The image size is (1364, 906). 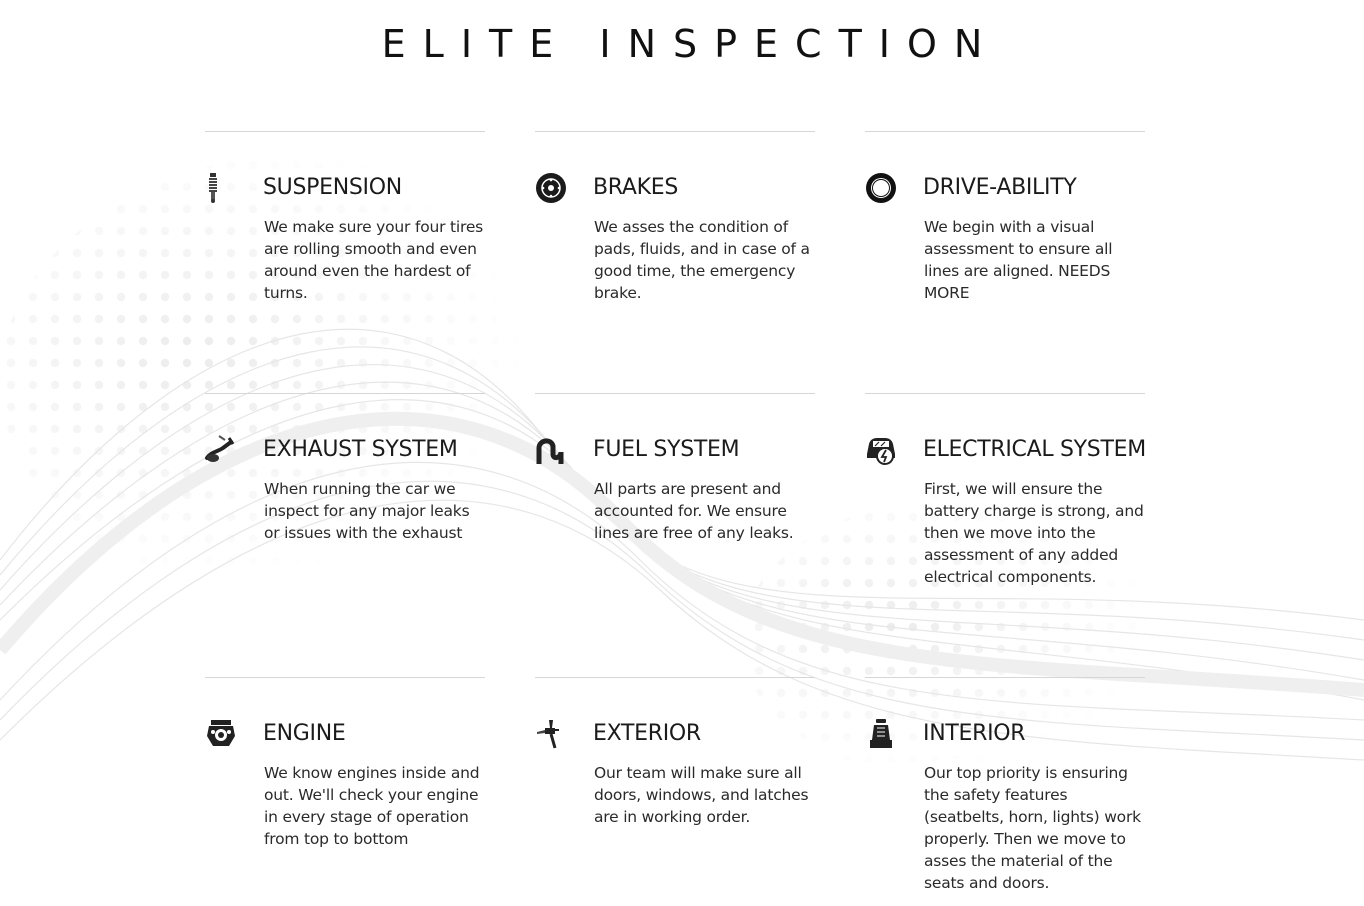 I want to click on engine-icon, so click(x=221, y=734).